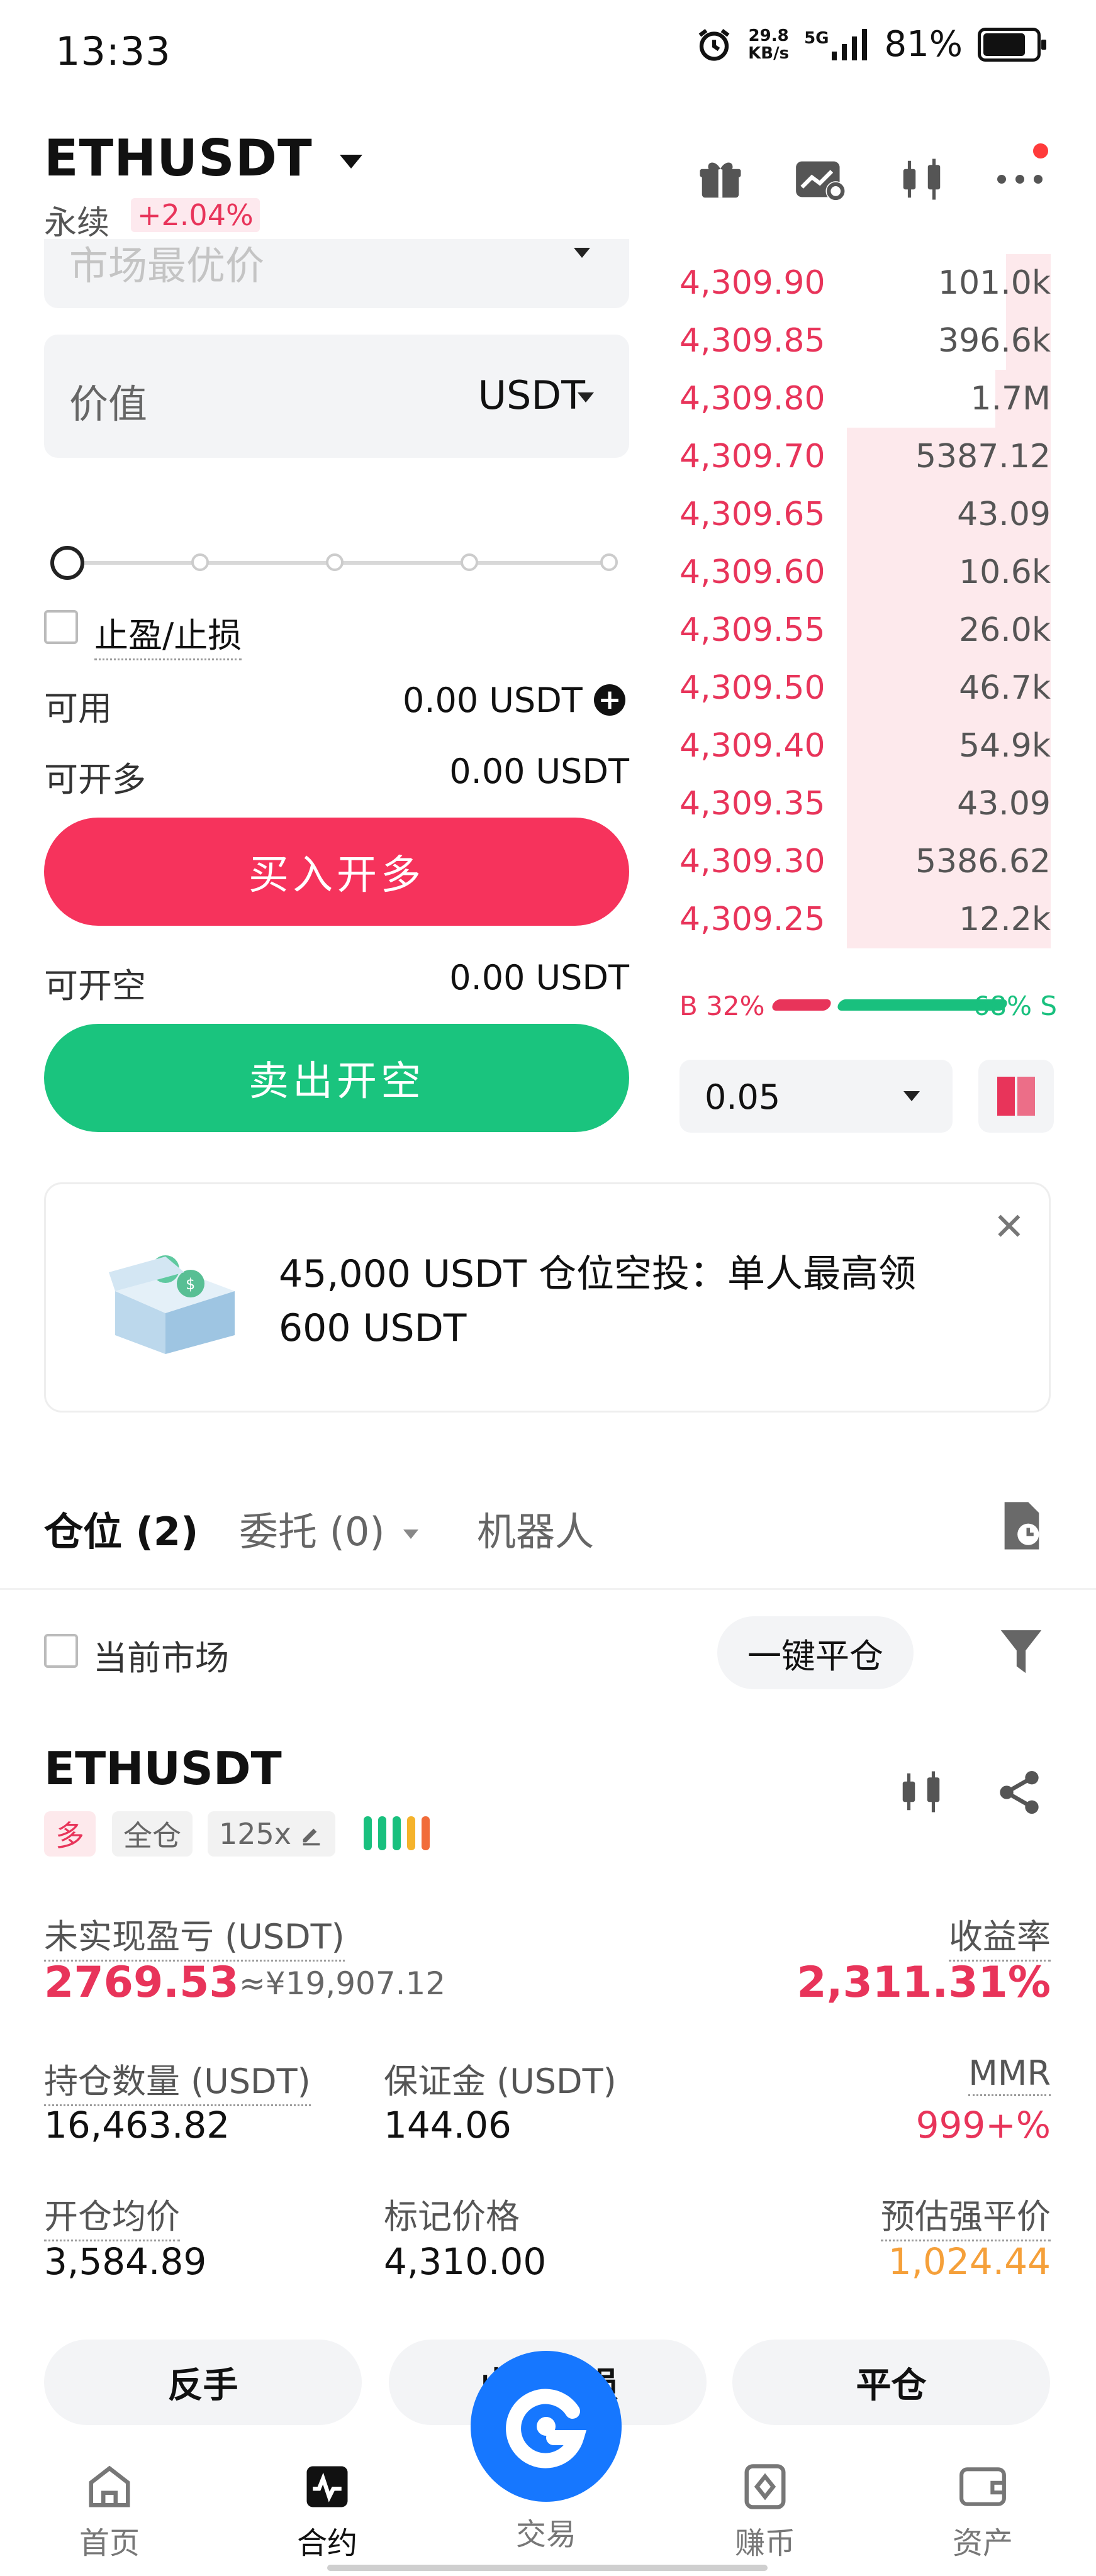 Image resolution: width=1096 pixels, height=2576 pixels. Describe the element at coordinates (752, 688) in the screenshot. I see `ask-price: 4,309.50` at that location.